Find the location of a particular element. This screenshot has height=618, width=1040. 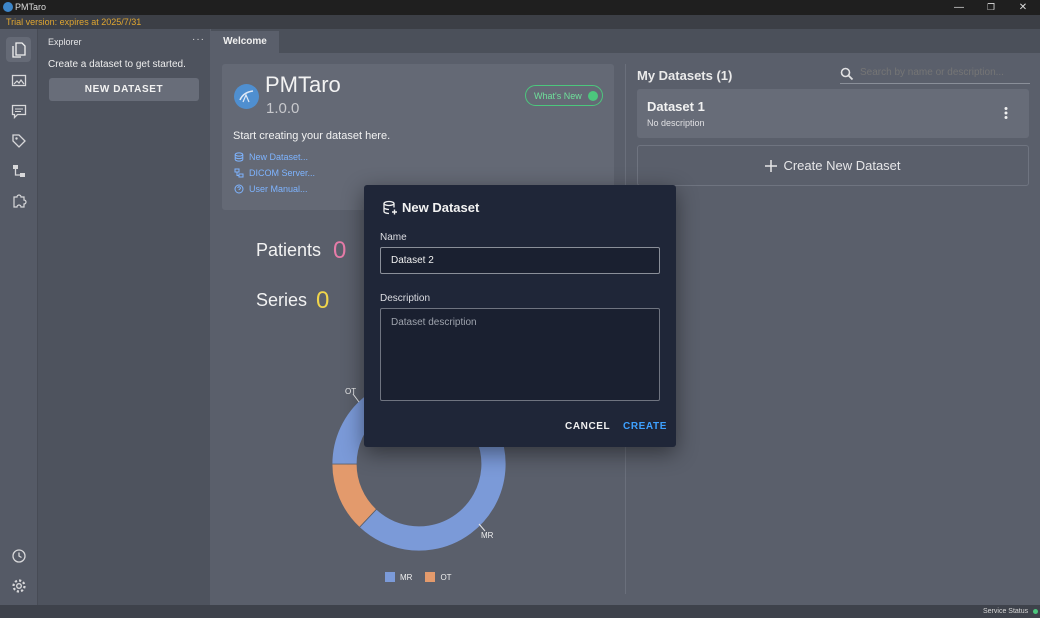

minimize-button: — is located at coordinates (959, 7).